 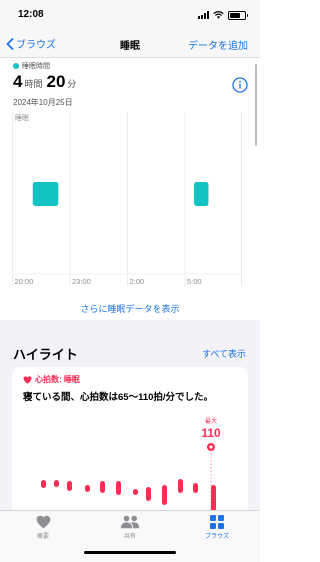 I want to click on tab-summary-label: 概要, so click(x=42, y=537).